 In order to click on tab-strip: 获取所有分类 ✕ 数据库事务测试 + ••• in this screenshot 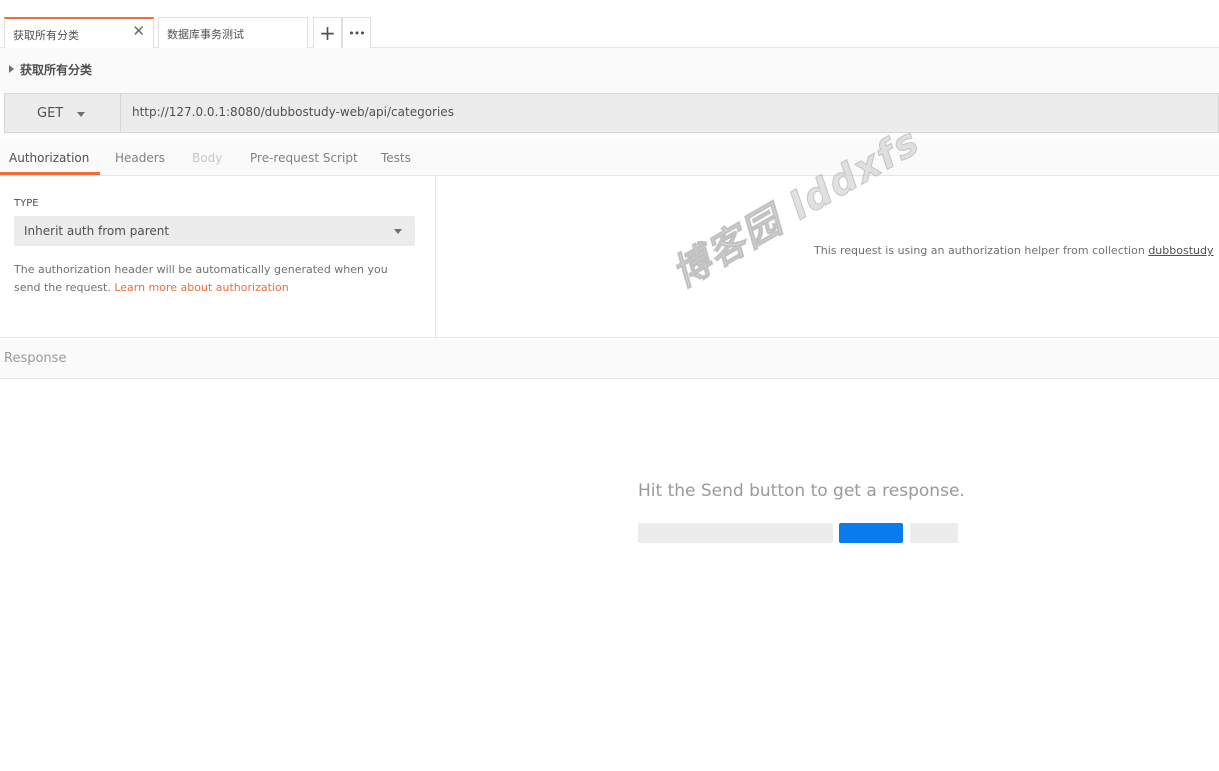, I will do `click(609, 24)`.